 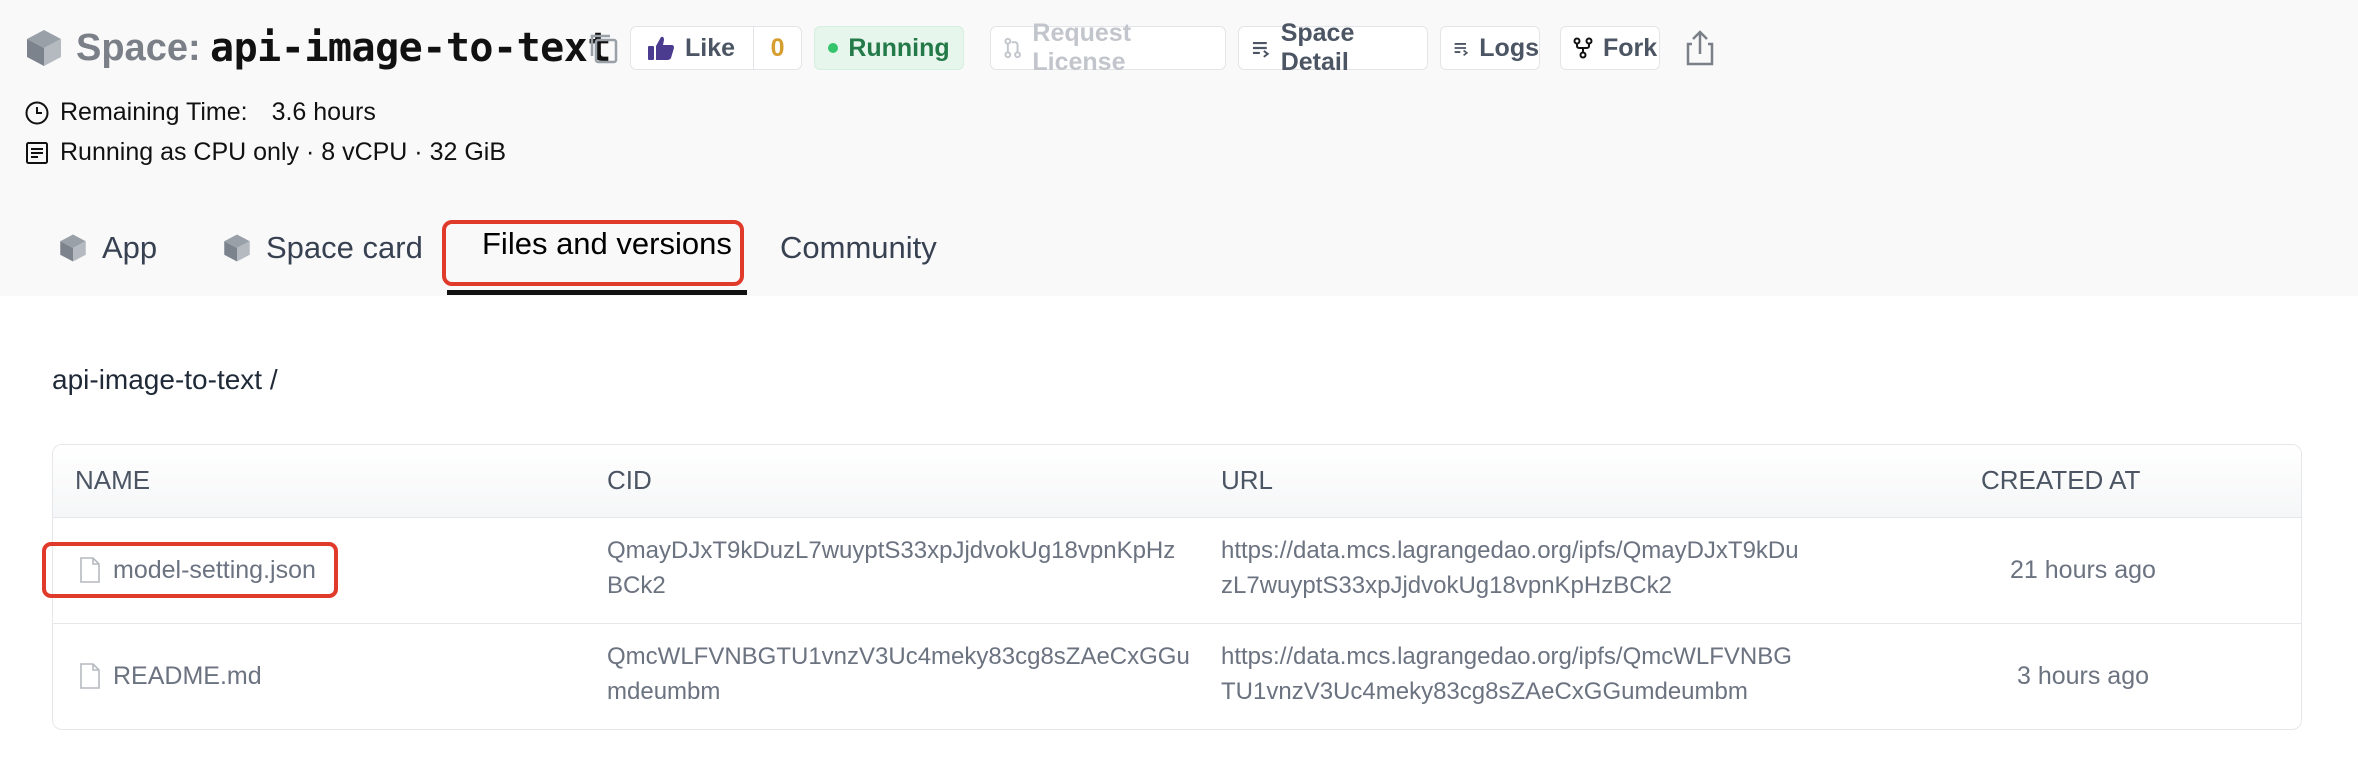 I want to click on like-button: Like 0, so click(x=716, y=48).